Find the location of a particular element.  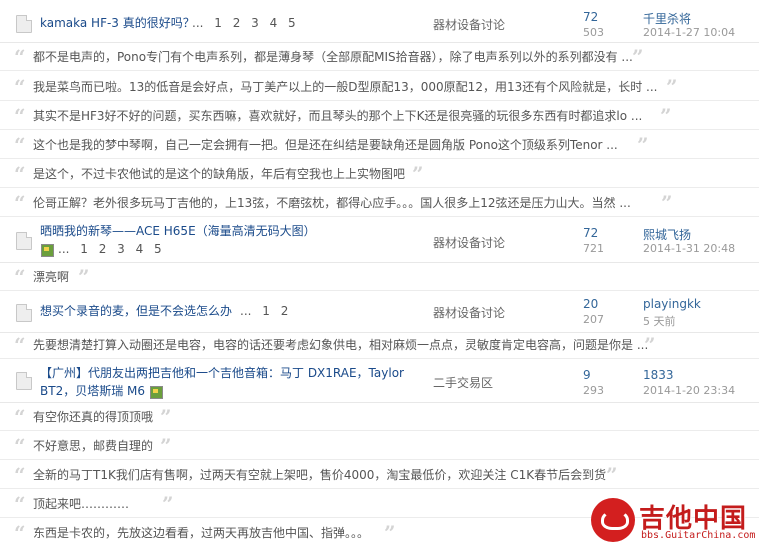

last-poster: playingkk is located at coordinates (672, 304).